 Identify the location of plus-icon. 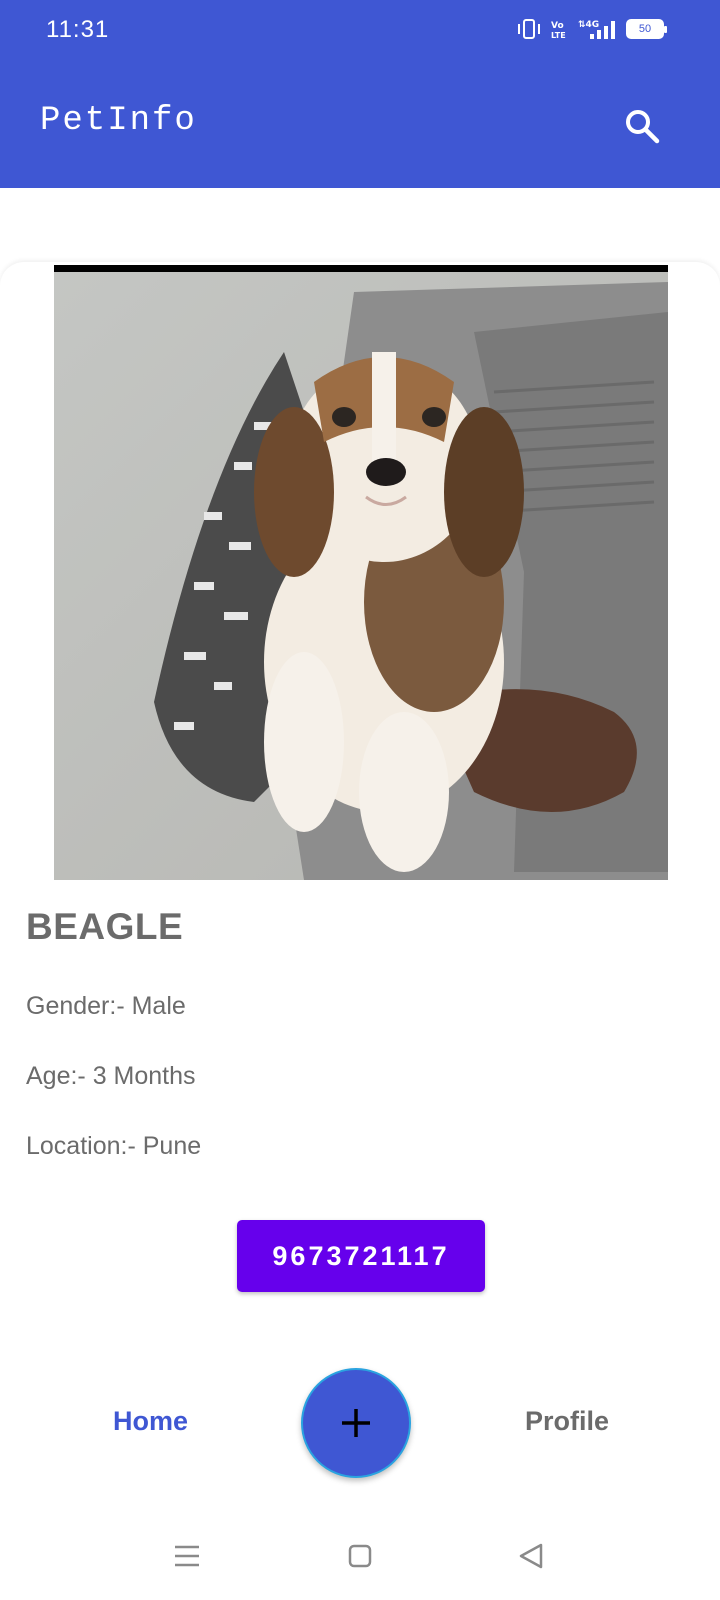
(356, 1423).